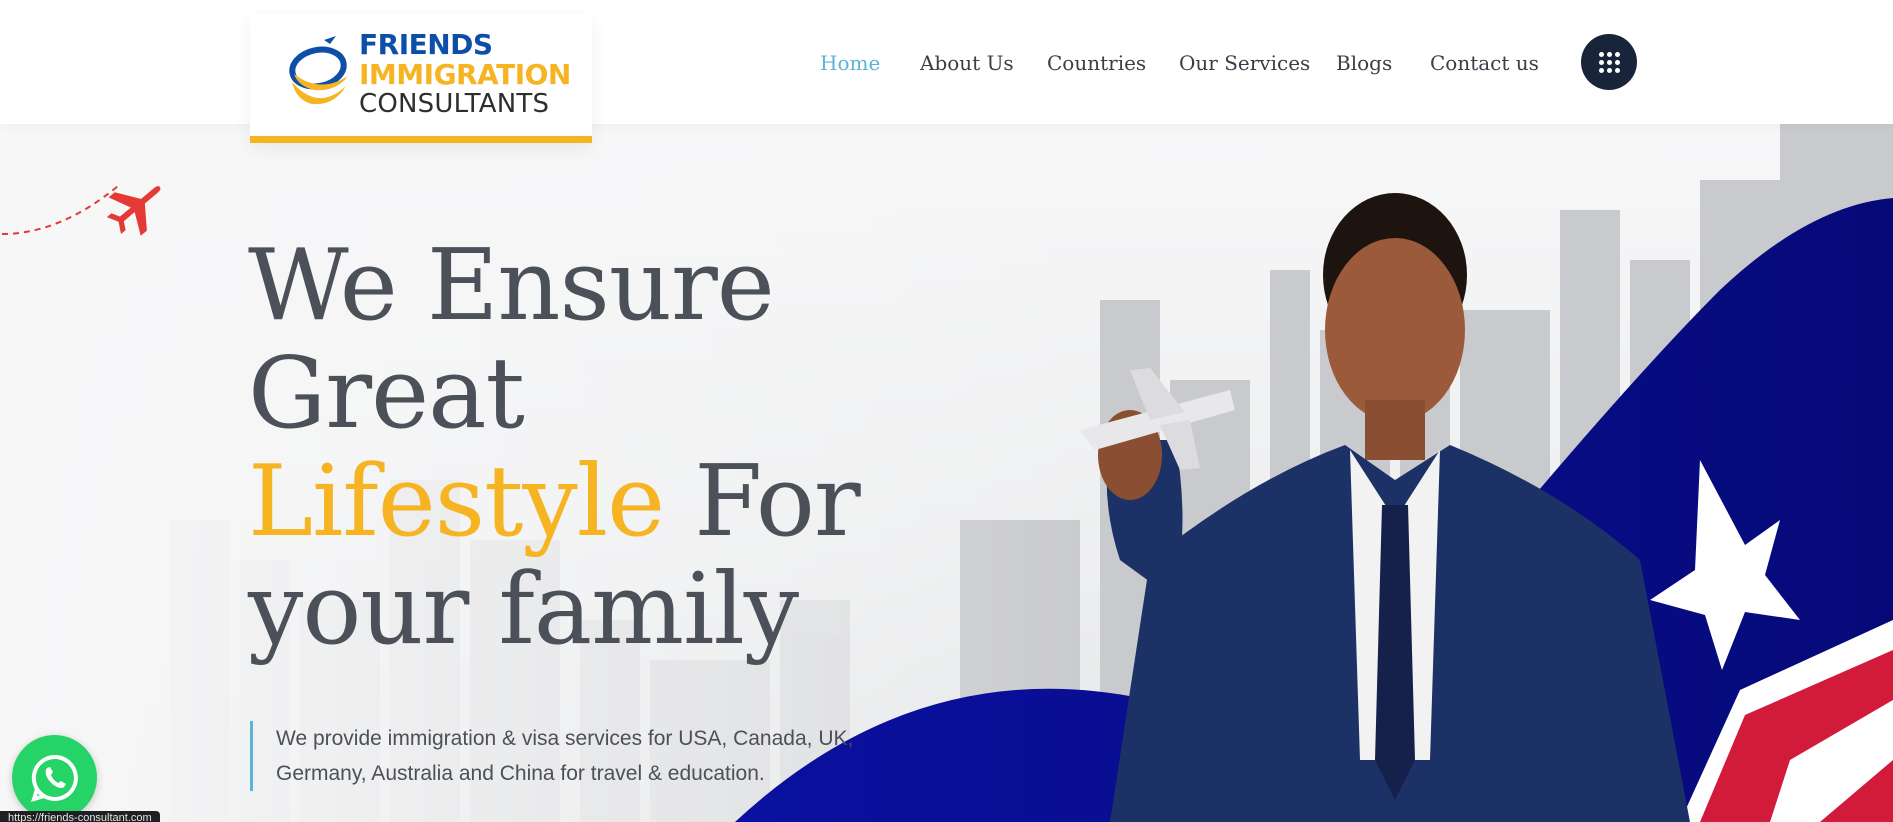 The image size is (1893, 822). I want to click on grid-dots-icon, so click(1609, 62).